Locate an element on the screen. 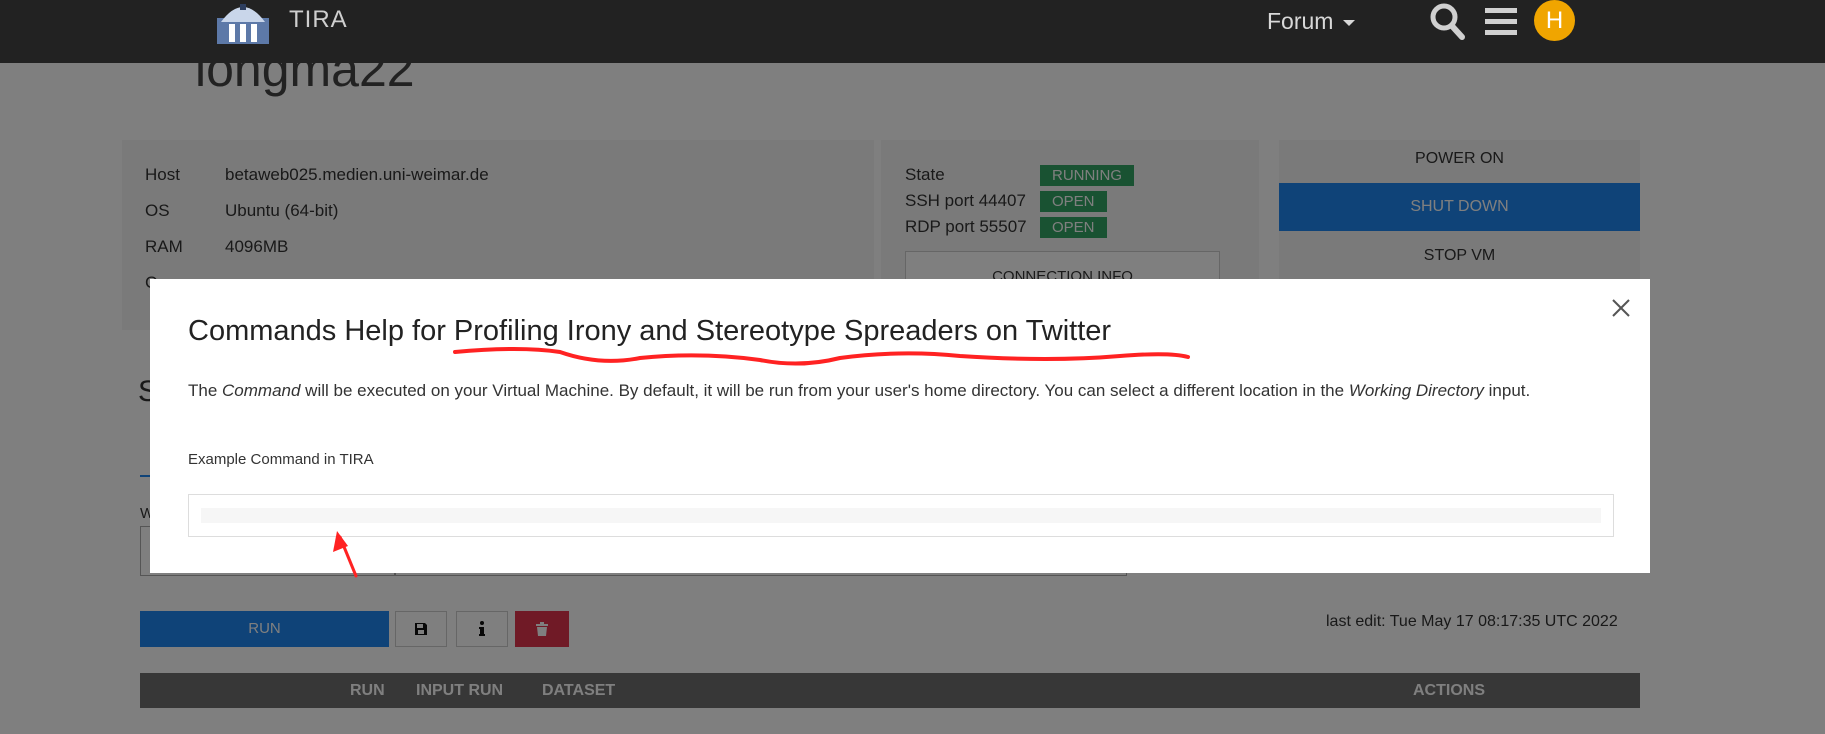 The image size is (1825, 734). example-command-box is located at coordinates (901, 515).